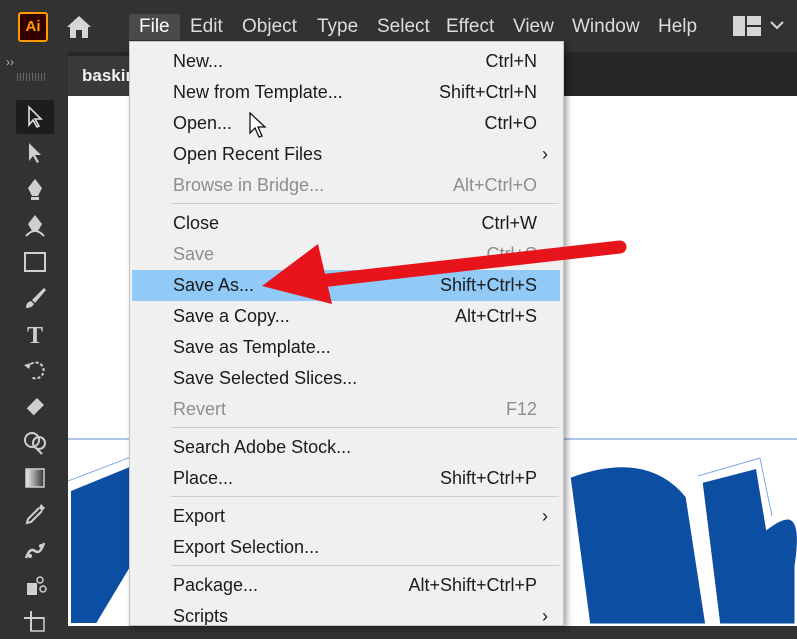 The height and width of the screenshot is (639, 797). What do you see at coordinates (470, 27) in the screenshot?
I see `menu-effect: Effect` at bounding box center [470, 27].